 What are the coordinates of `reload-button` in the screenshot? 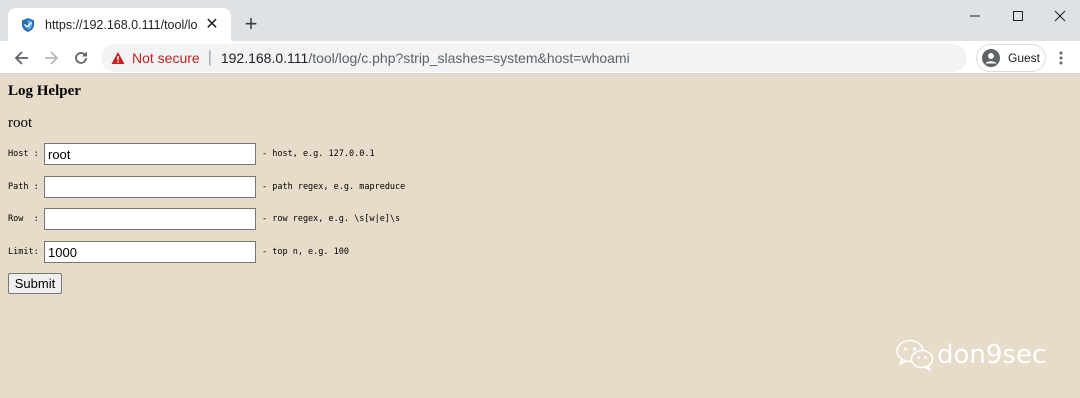 It's located at (81, 58).